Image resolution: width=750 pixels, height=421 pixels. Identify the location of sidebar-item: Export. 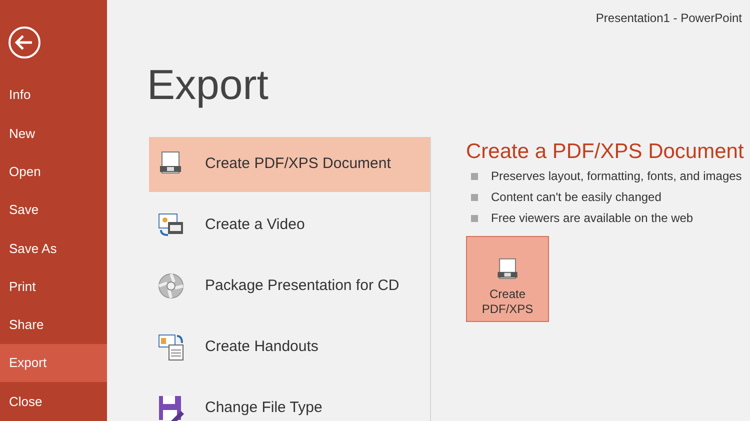
(53, 363).